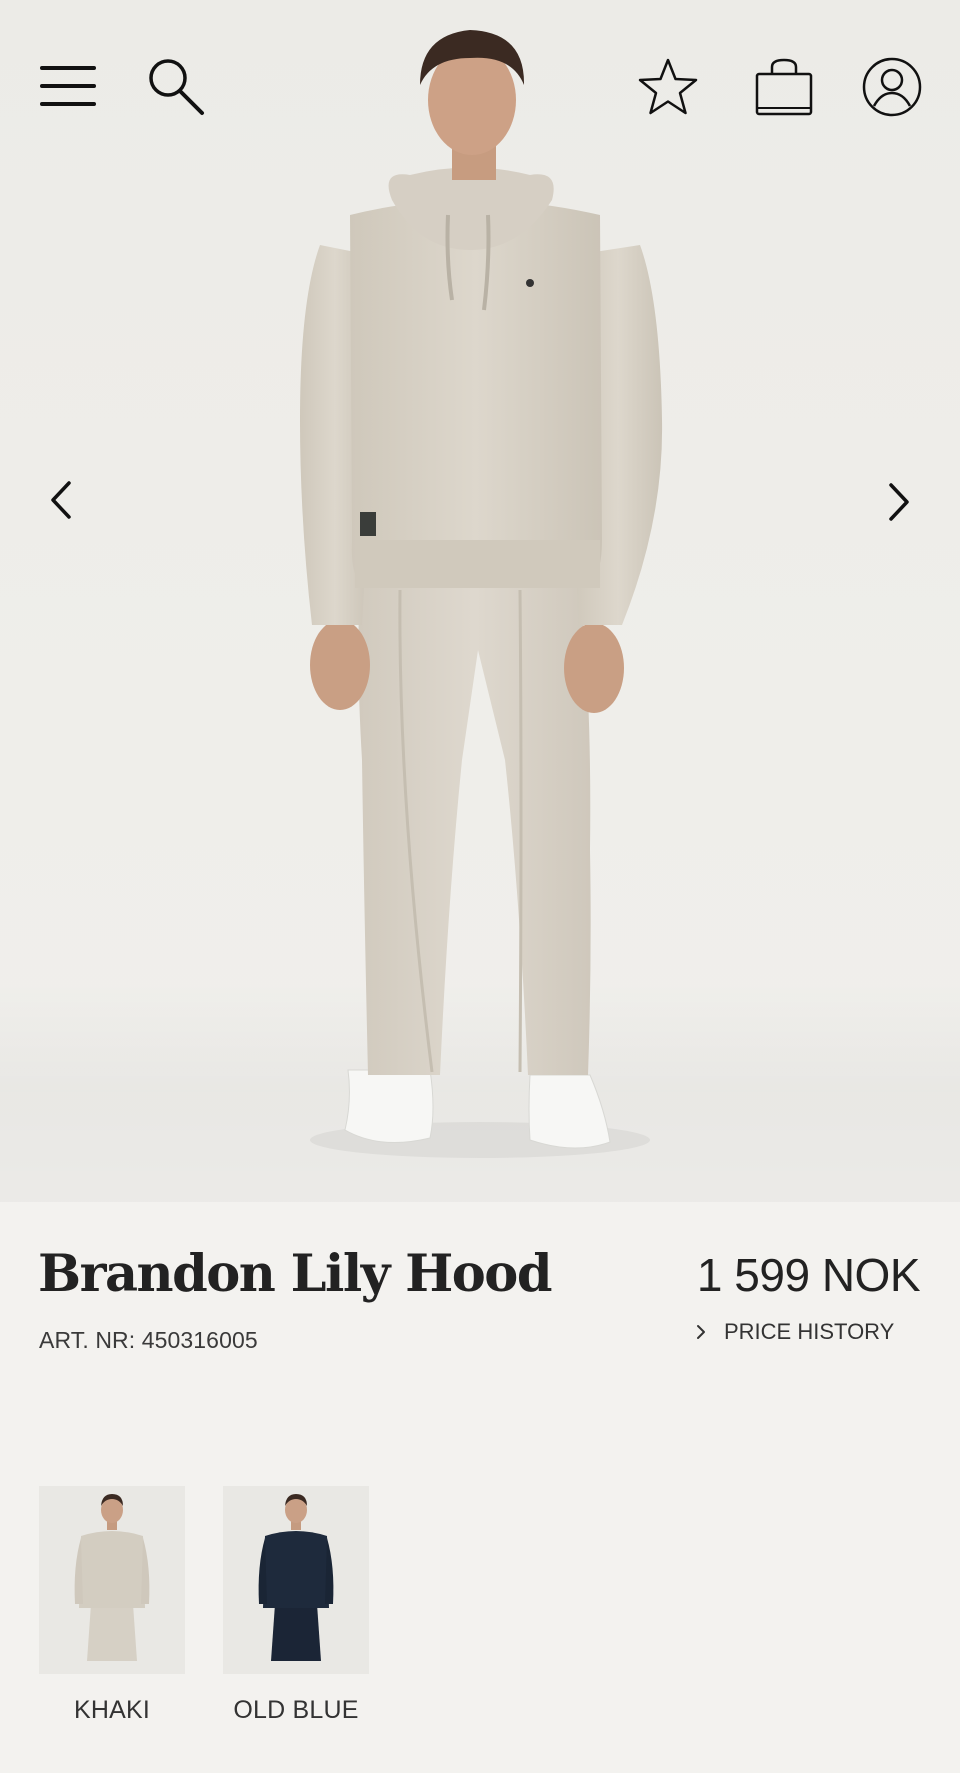 This screenshot has height=1773, width=960. What do you see at coordinates (808, 1275) in the screenshot?
I see `product-price: 1 599 NOK` at bounding box center [808, 1275].